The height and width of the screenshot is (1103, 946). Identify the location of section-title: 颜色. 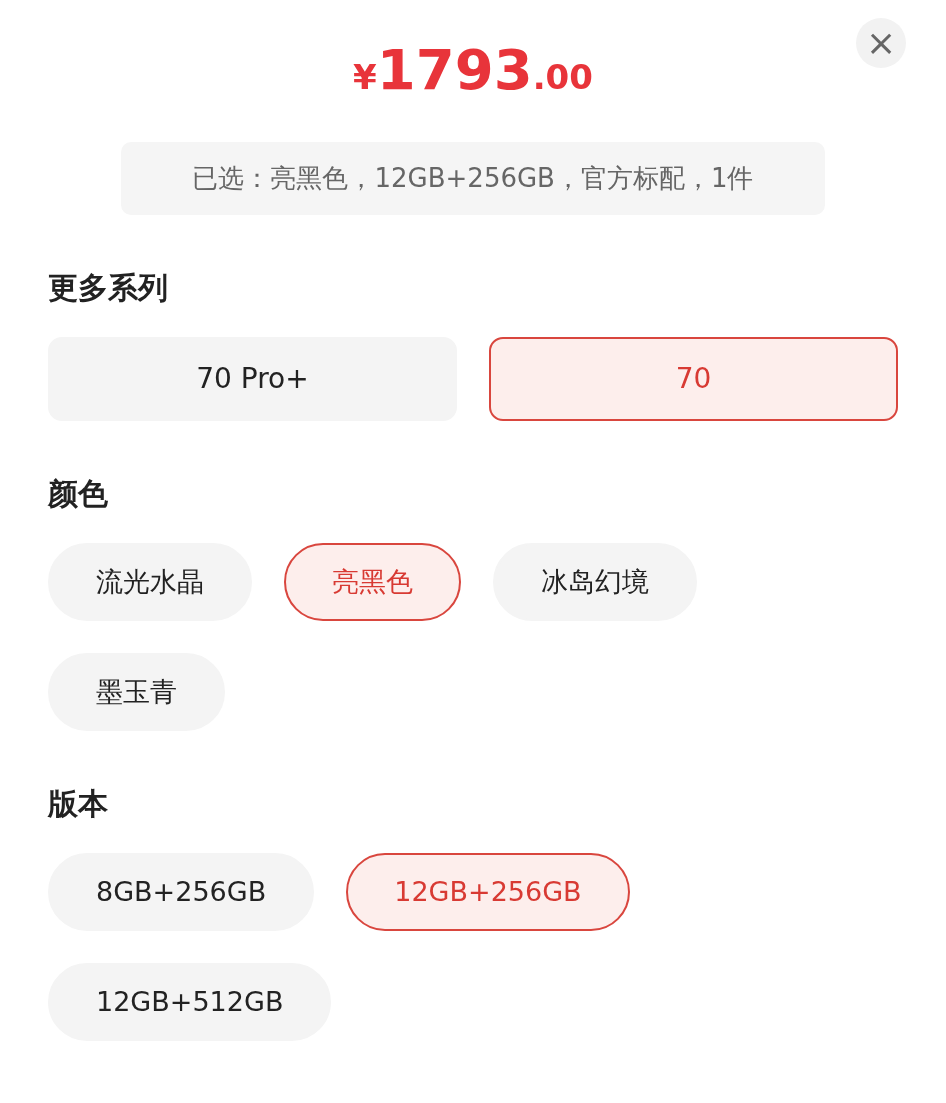
(78, 494).